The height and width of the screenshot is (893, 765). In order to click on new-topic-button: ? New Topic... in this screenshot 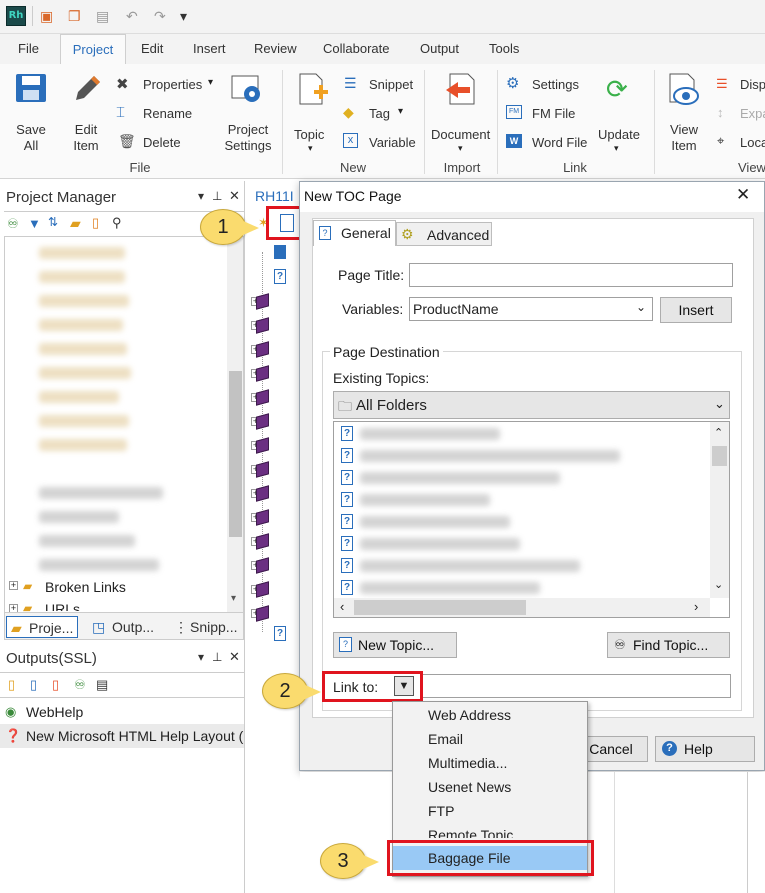, I will do `click(395, 645)`.